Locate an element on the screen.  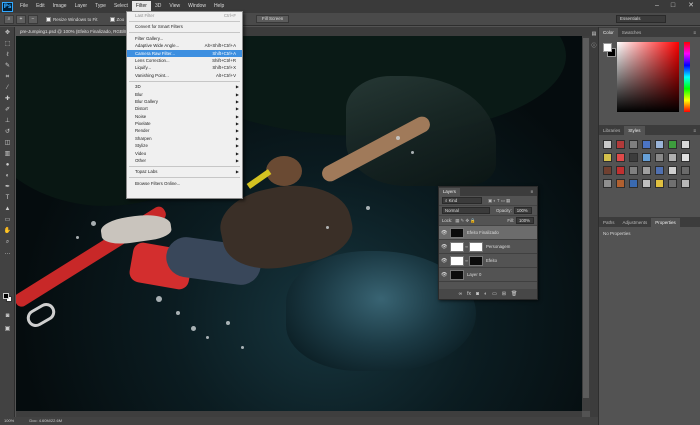
filter-menu-item-liquify: Liquify... Shift+Ctrl+X is located at coordinates (184, 67).